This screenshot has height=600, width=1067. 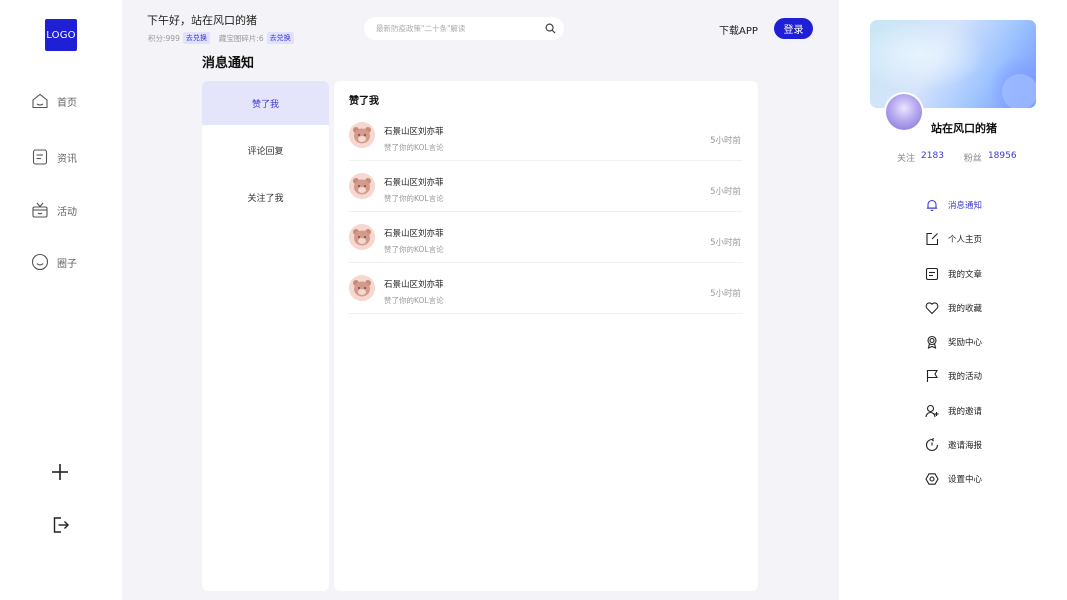 I want to click on article-icon, so click(x=932, y=273).